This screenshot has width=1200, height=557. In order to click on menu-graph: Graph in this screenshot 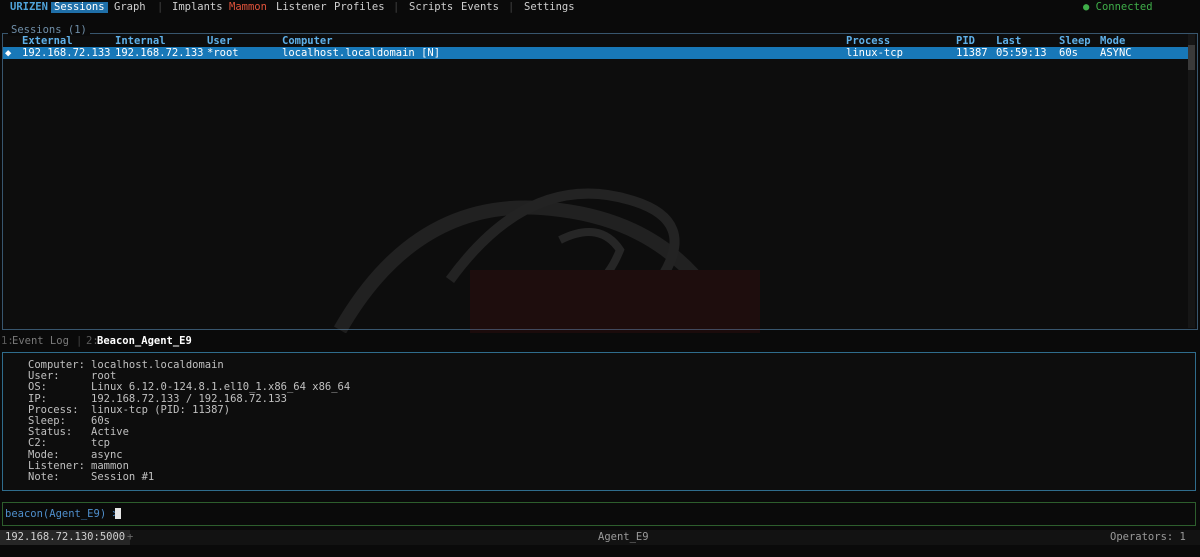, I will do `click(130, 7)`.